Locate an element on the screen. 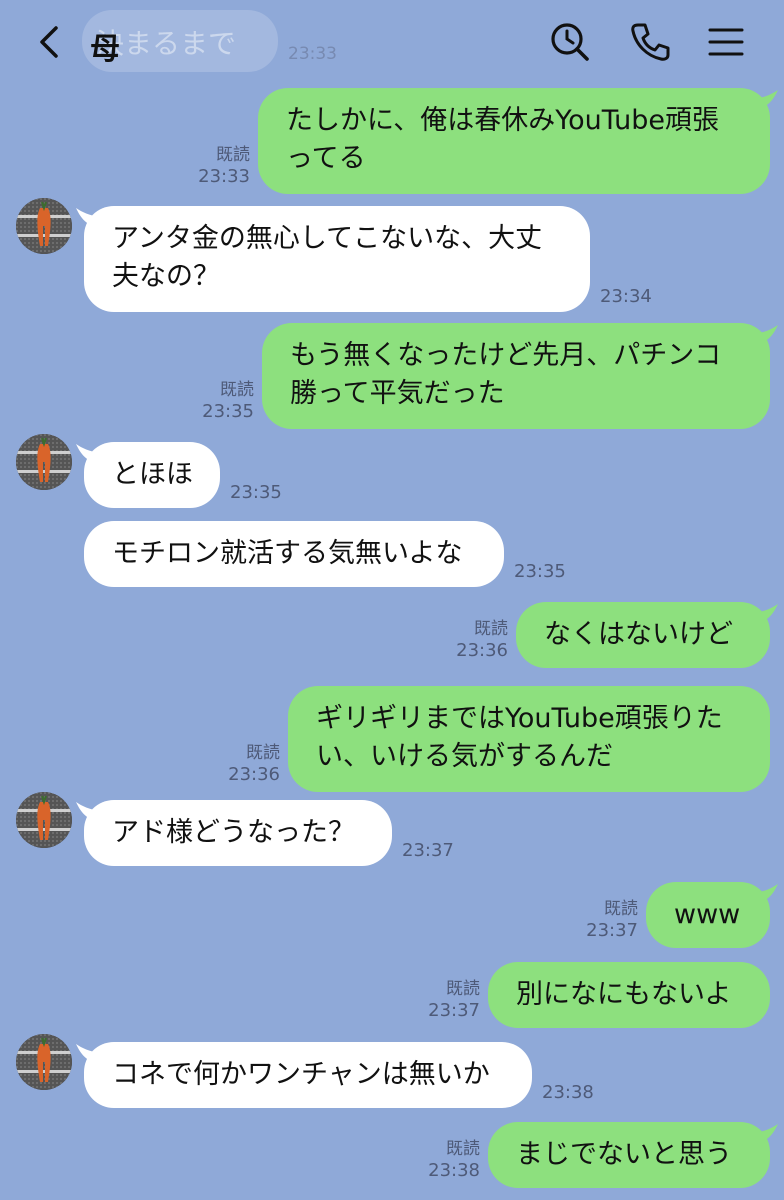 The image size is (784, 1200). outgoing-message-bubble: もう無くなったけど先月、パチンコ勝って平気だった is located at coordinates (516, 376).